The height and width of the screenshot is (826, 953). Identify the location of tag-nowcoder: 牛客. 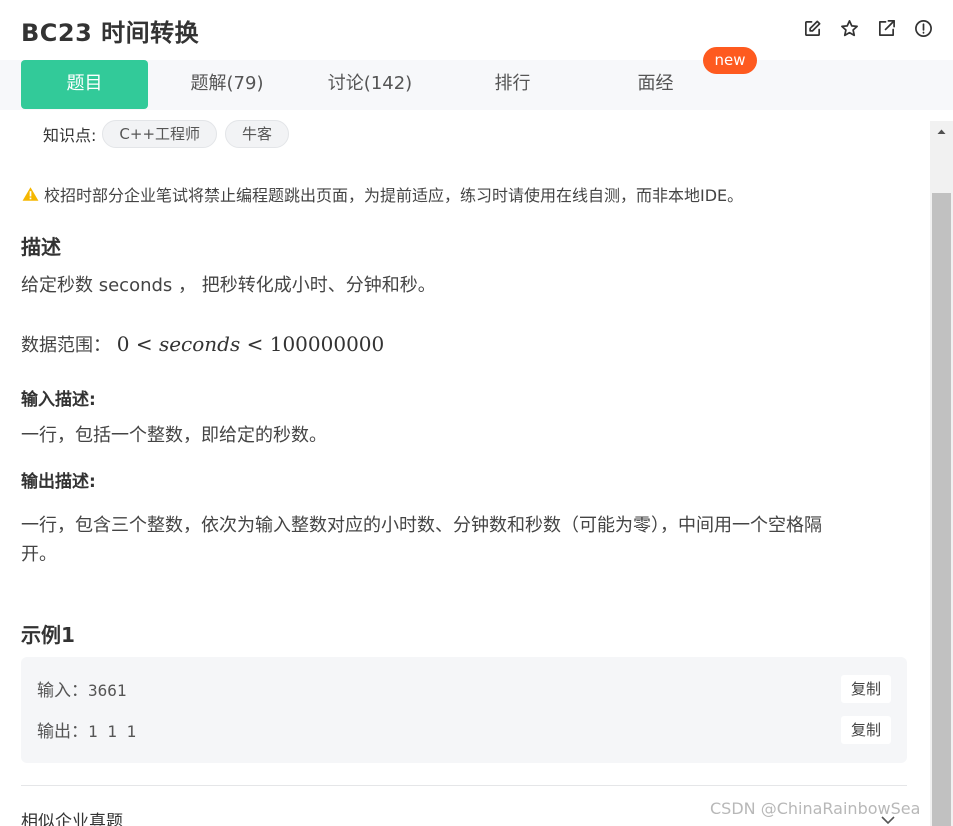
(257, 134).